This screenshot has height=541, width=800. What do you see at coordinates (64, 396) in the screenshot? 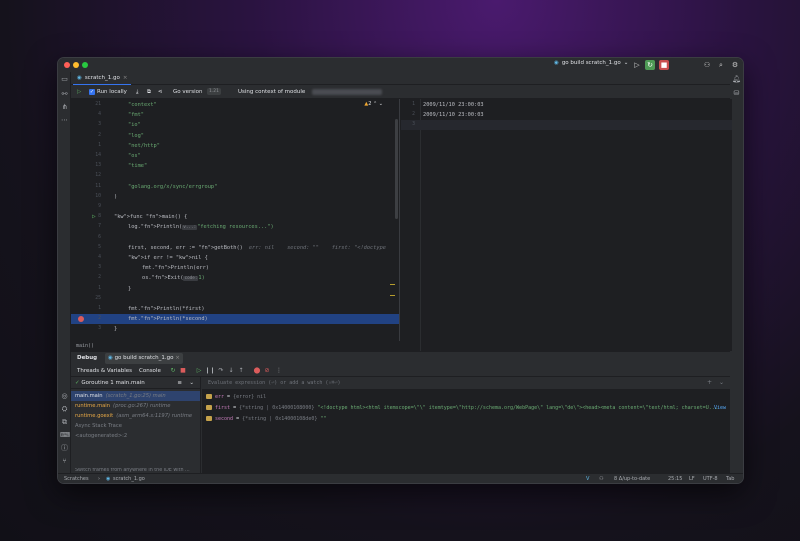
I see `run-tool-icon: ◎` at bounding box center [64, 396].